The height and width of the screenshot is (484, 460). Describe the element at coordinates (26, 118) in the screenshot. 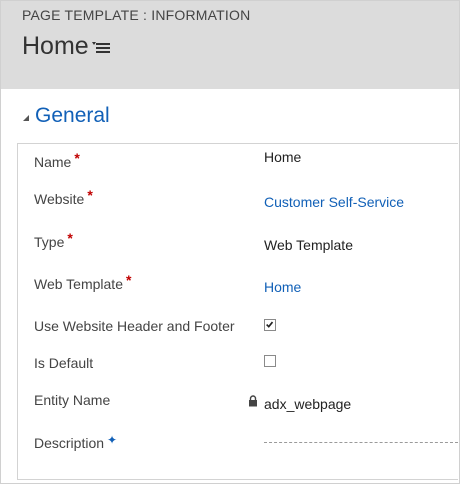

I see `collapse-triangle-icon` at that location.